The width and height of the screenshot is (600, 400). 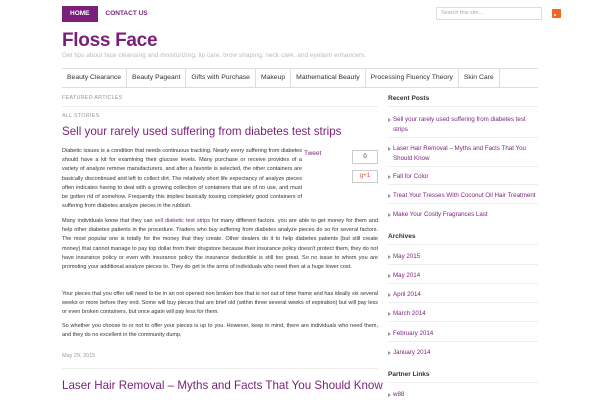 I want to click on archive-link: May 2015, so click(x=463, y=257).